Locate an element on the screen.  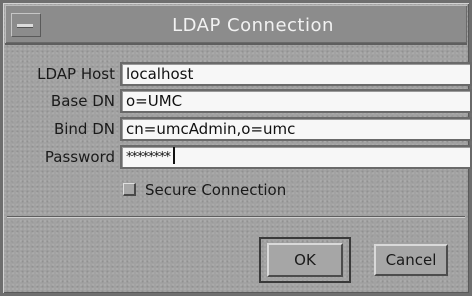
bind-dn-label: Bind DN is located at coordinates (84, 129).